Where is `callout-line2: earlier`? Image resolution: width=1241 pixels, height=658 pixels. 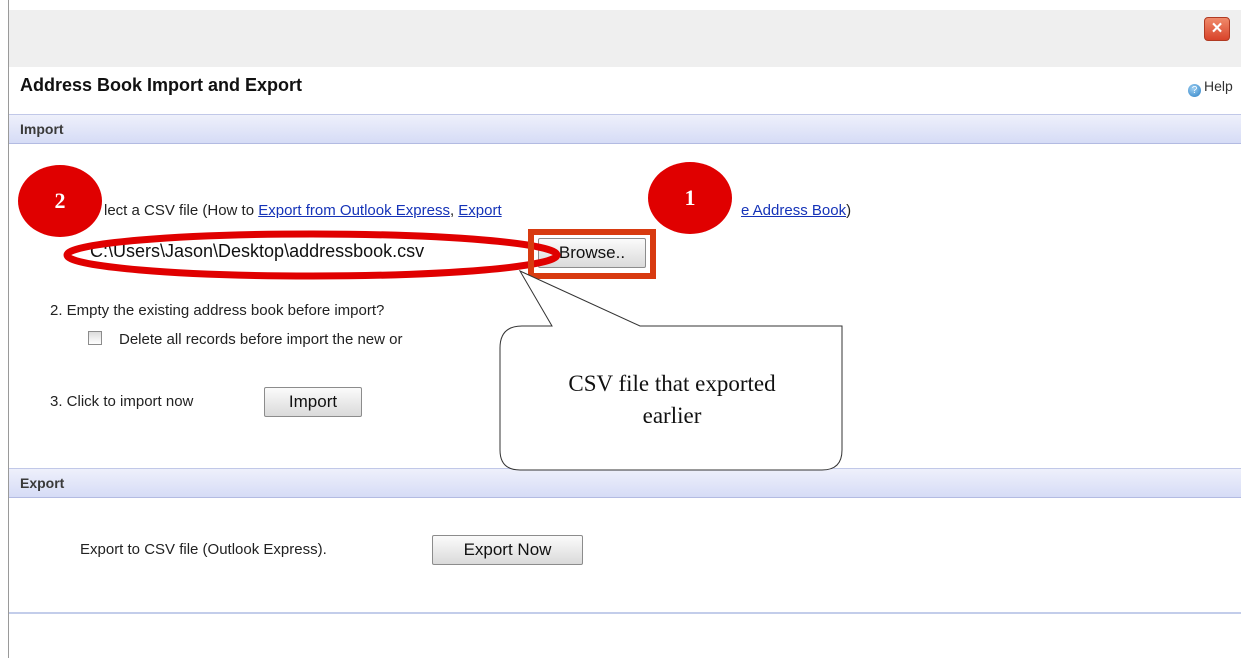 callout-line2: earlier is located at coordinates (672, 415).